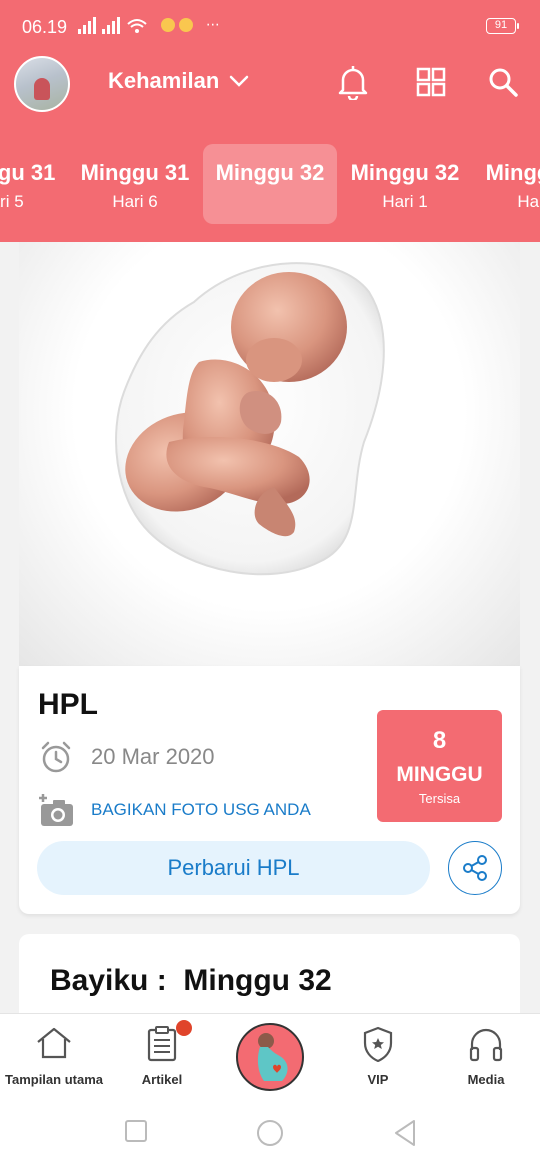 The height and width of the screenshot is (1170, 540). Describe the element at coordinates (162, 1044) in the screenshot. I see `article-icon` at that location.